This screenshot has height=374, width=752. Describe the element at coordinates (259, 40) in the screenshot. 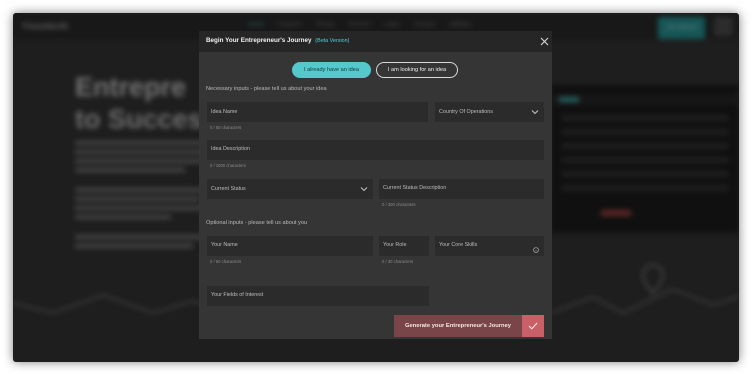

I see `modal-title-text: Begin Your Entrepreneur's Journey` at that location.